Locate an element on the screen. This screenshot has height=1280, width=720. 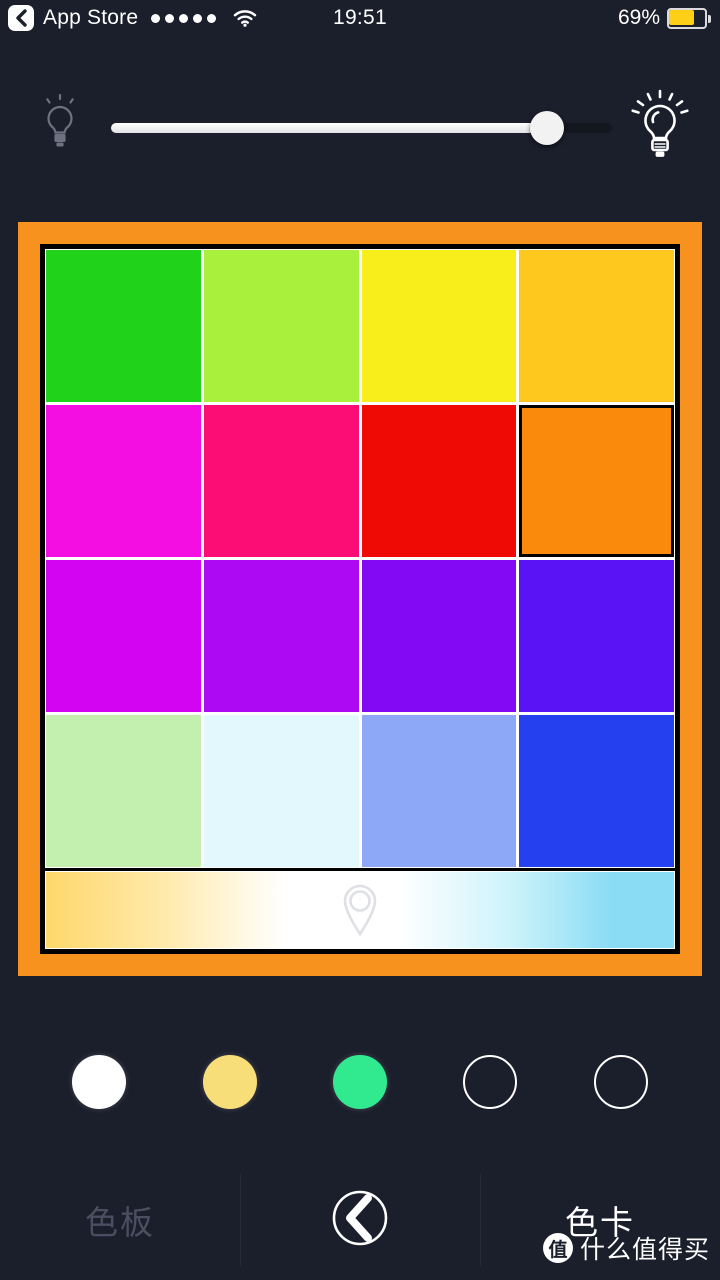
swatch-blue is located at coordinates (596, 791).